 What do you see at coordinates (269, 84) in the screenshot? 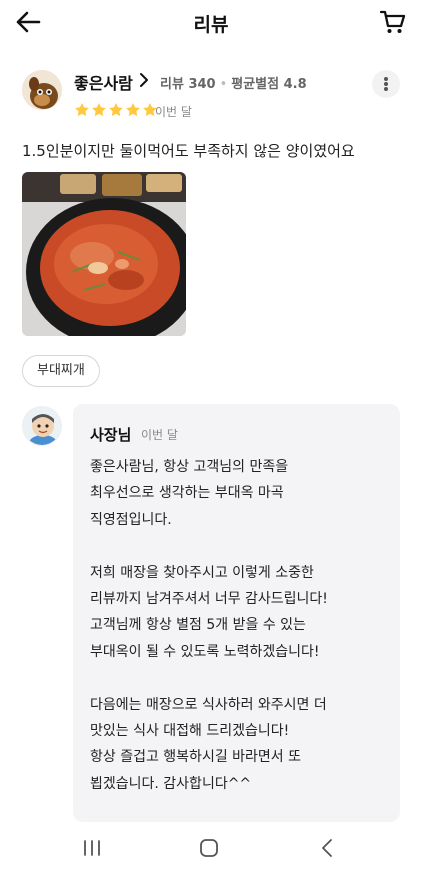
I see `average-rating: 평균별점 4.8` at bounding box center [269, 84].